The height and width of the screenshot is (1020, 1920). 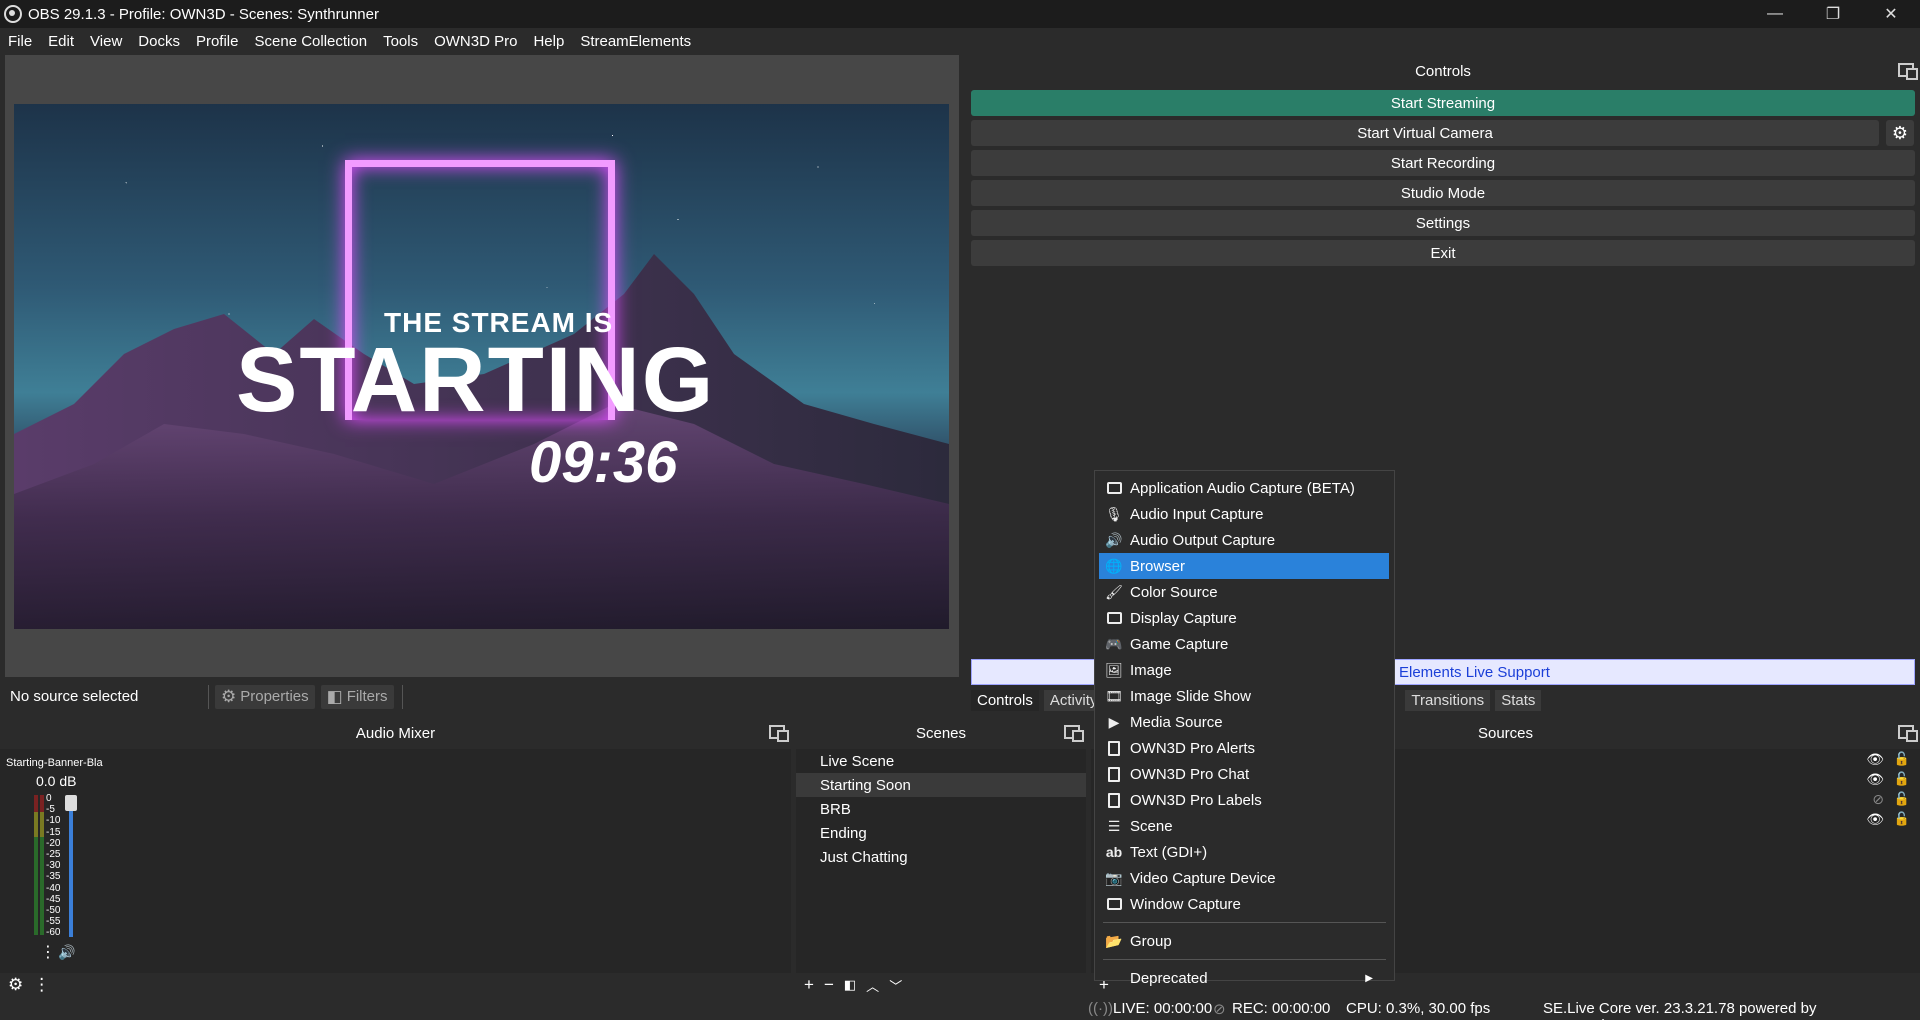 What do you see at coordinates (1114, 877) in the screenshot?
I see `camera-icon: 📷` at bounding box center [1114, 877].